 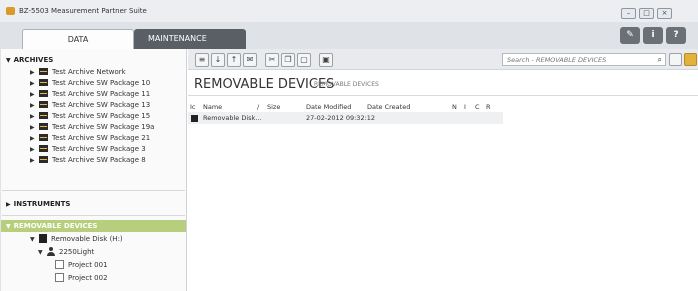 I want to click on column-header-date-modified: Date Modified, so click(x=328, y=107).